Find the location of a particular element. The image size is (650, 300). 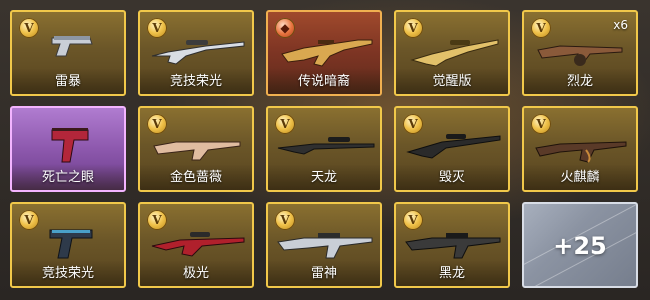

weapon-card: V 天龙 is located at coordinates (324, 149).